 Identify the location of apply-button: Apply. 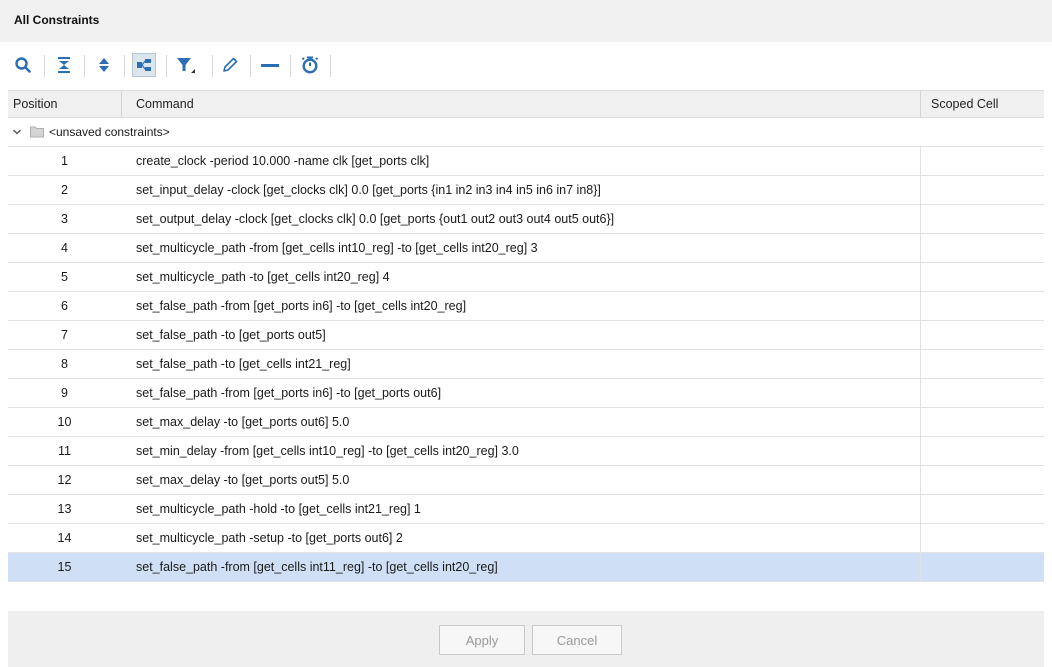
(482, 640).